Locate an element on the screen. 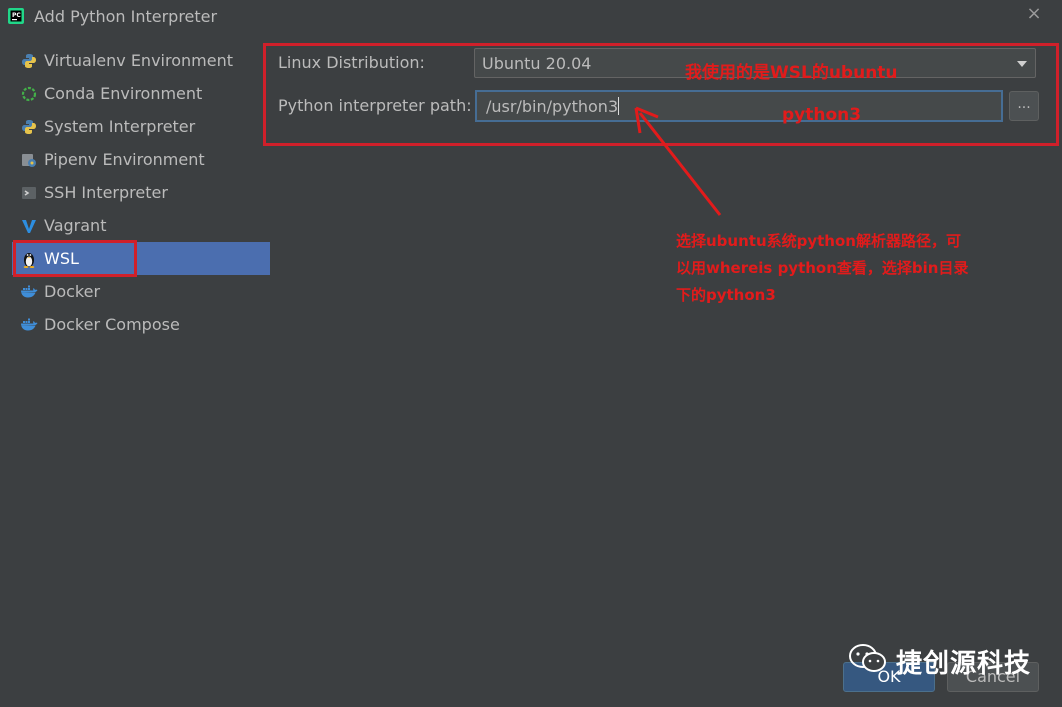  sidebar-item-vagrant: Vagrant is located at coordinates (141, 225).